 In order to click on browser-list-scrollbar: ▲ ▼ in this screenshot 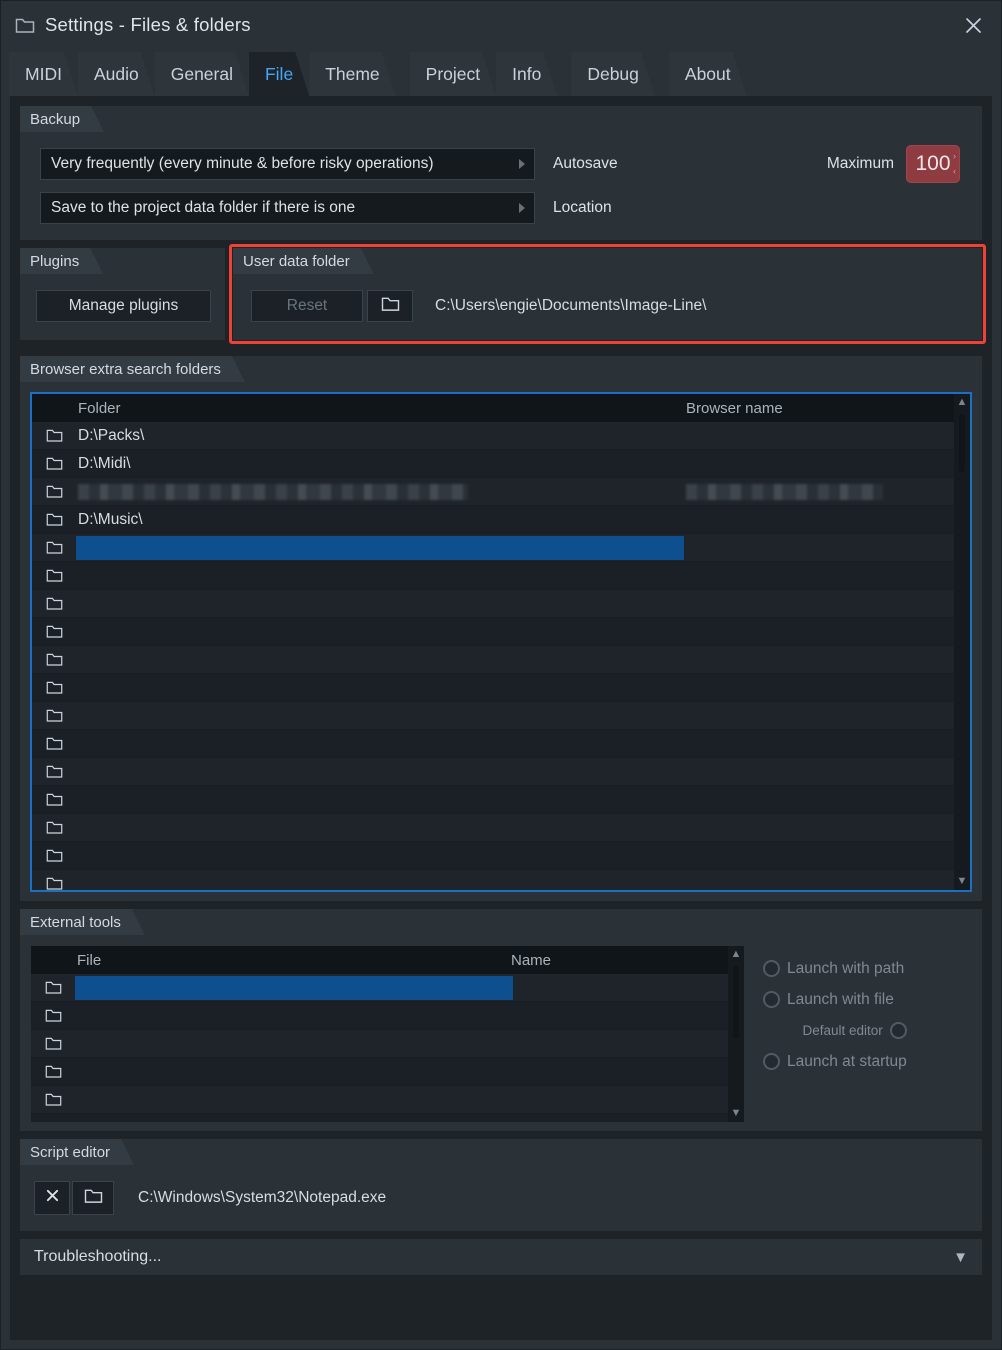, I will do `click(962, 642)`.